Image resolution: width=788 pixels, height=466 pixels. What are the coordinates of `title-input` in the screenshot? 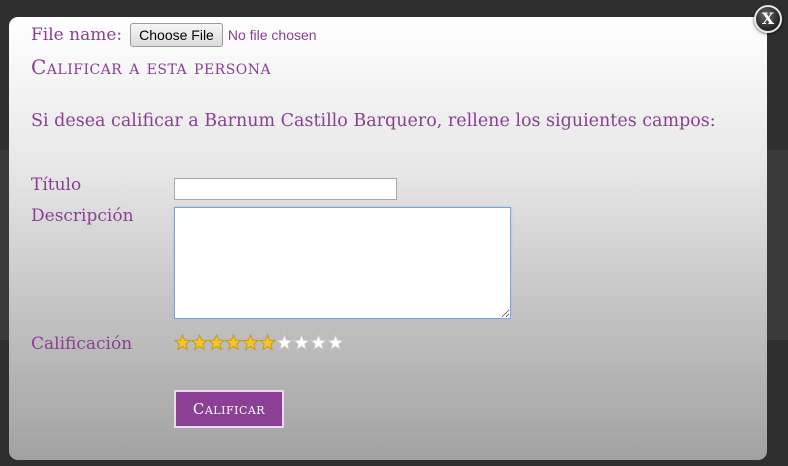 It's located at (285, 189).